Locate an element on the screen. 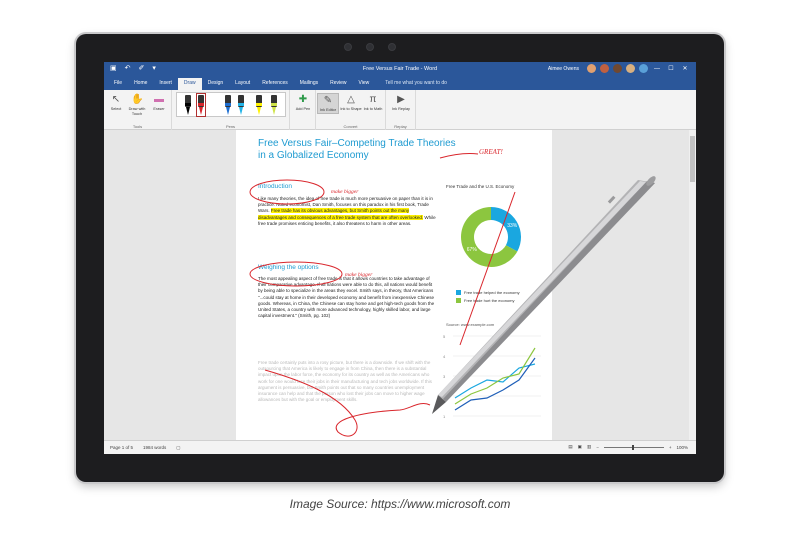 This screenshot has width=800, height=538. user-area: Aimee Owens — ☐ ✕ is located at coordinates (619, 68).